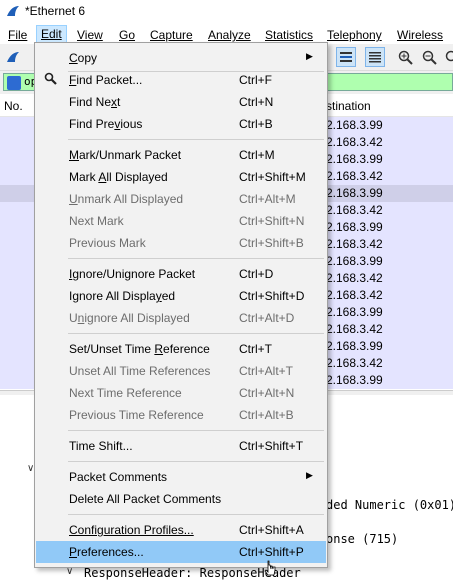  Describe the element at coordinates (181, 552) in the screenshot. I see `menu-item-preferences: Preferences... Ctrl+Shift+P` at that location.